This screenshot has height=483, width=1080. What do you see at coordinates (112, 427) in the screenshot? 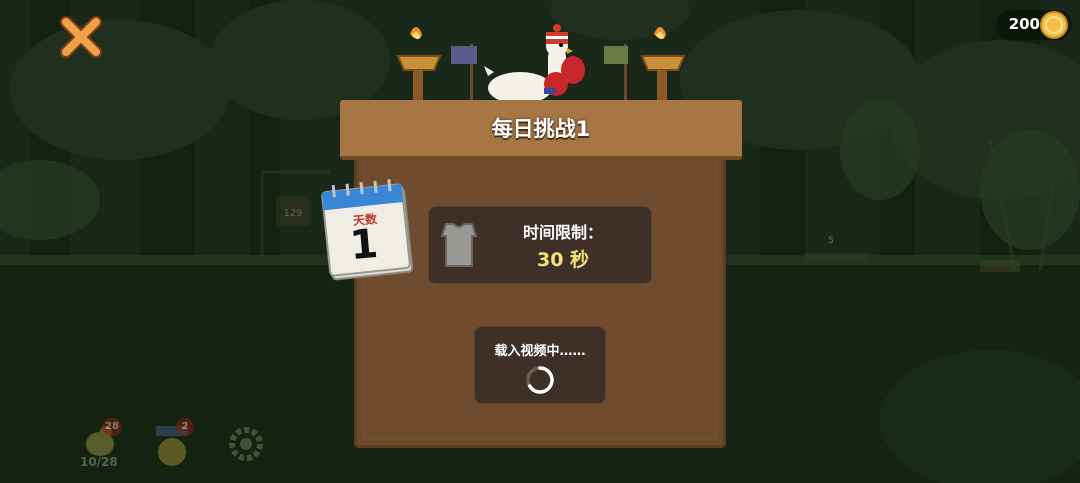
I see `chicken-badge: 28` at bounding box center [112, 427].